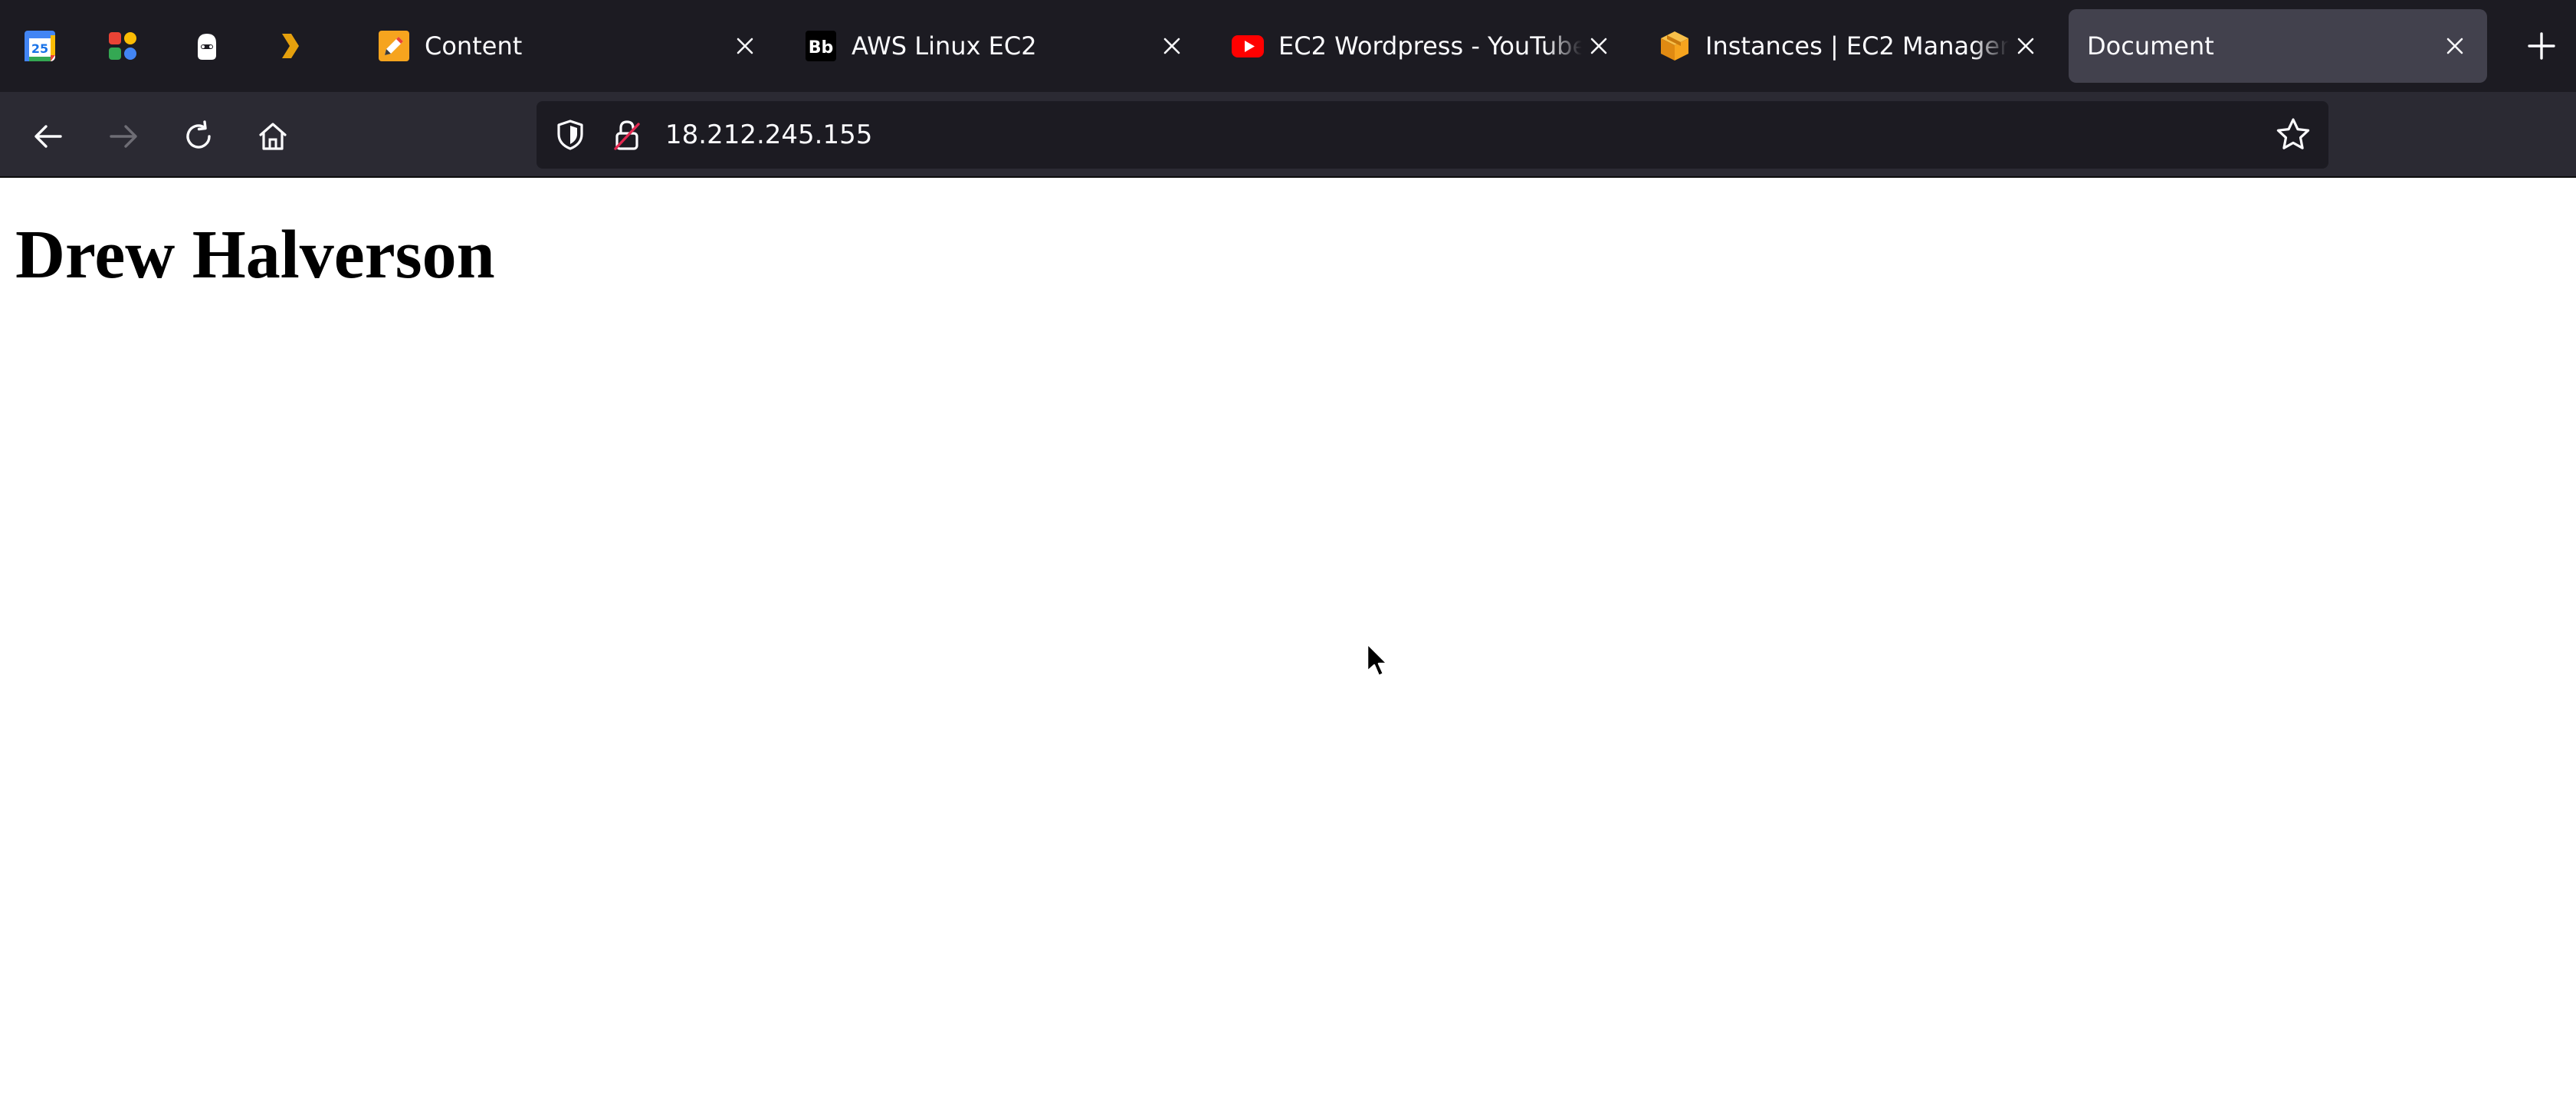 This screenshot has height=1102, width=2576. I want to click on url-input, so click(1431, 135).